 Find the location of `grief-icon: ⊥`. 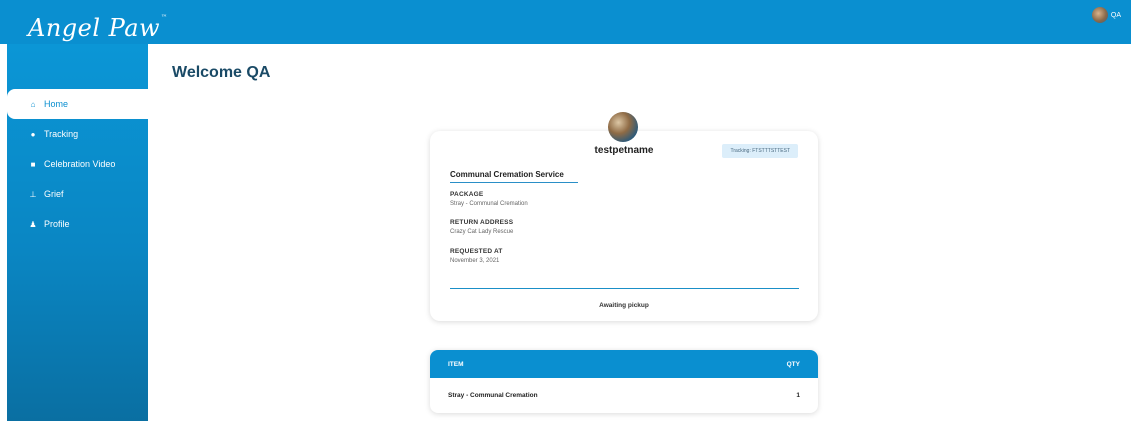

grief-icon: ⊥ is located at coordinates (33, 194).